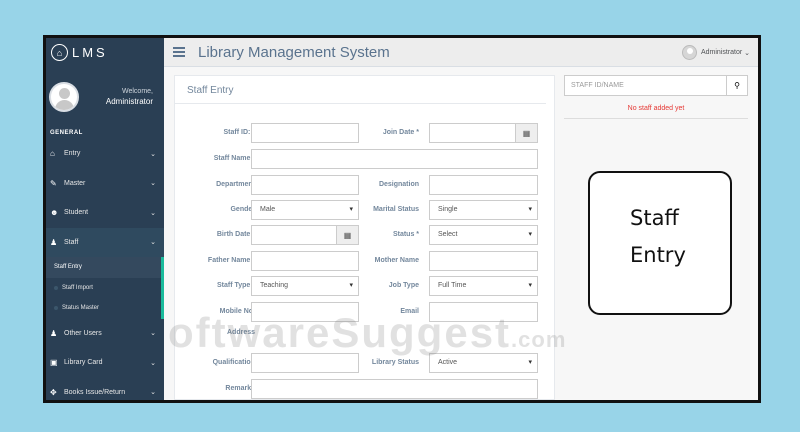  I want to click on section-title: GENERAL, so click(66, 133).